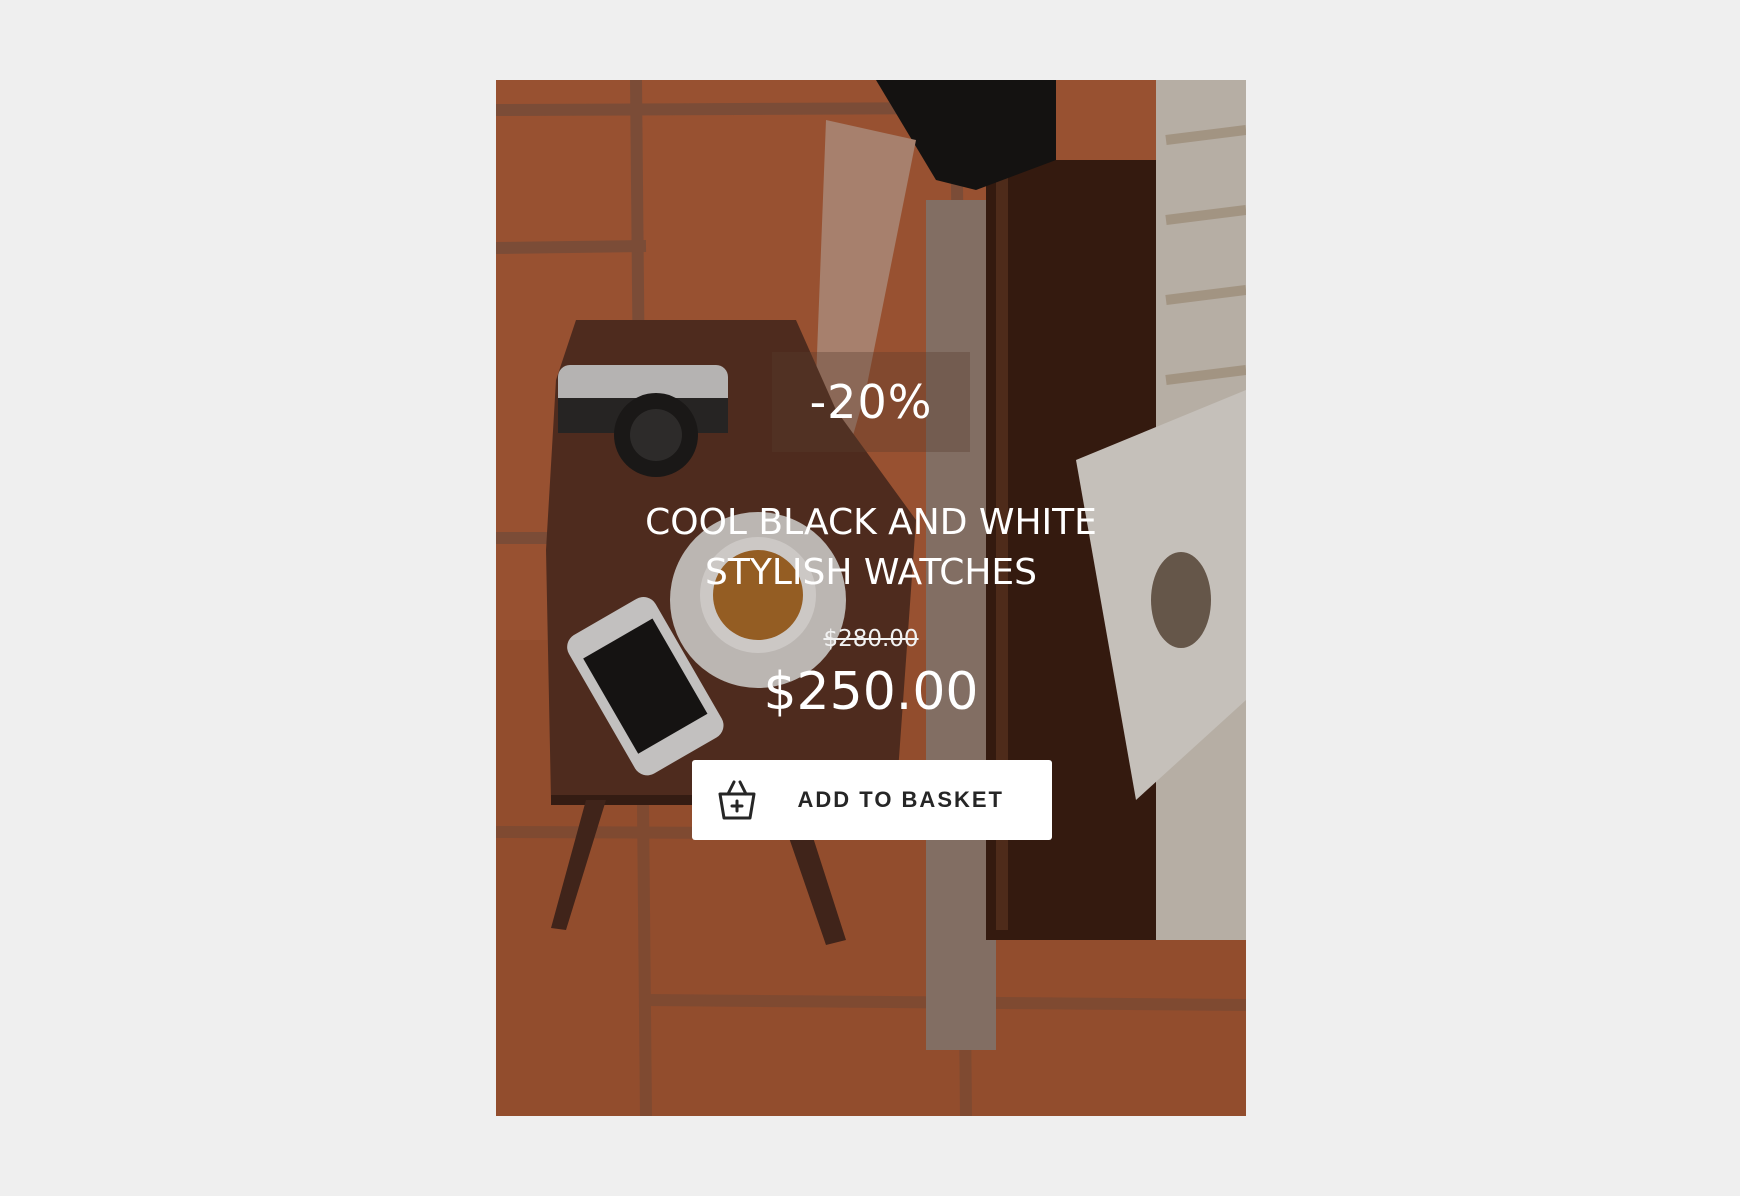 This screenshot has height=1196, width=1740. I want to click on basket-add-icon, so click(737, 800).